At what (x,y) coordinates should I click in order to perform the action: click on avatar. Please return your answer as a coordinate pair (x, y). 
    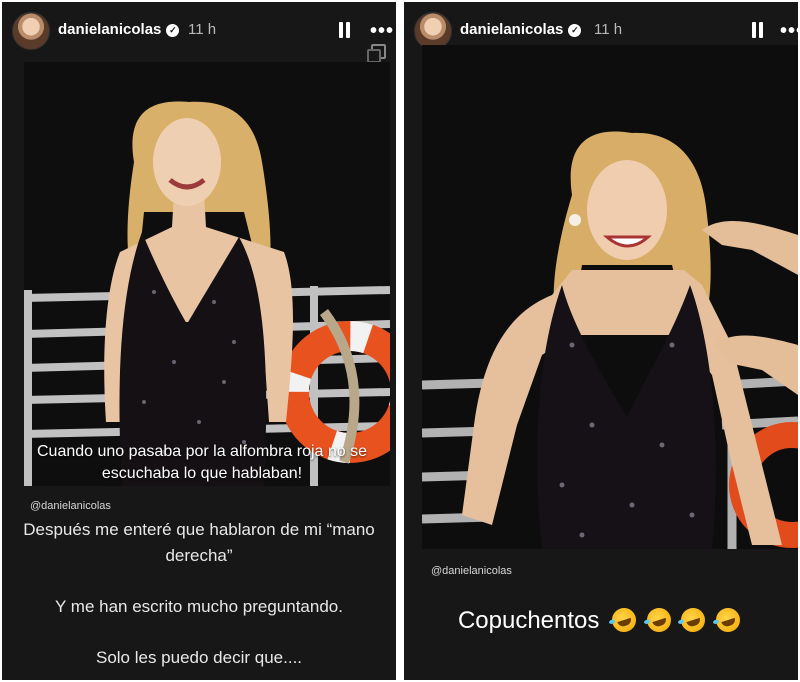
    Looking at the image, I should click on (31, 31).